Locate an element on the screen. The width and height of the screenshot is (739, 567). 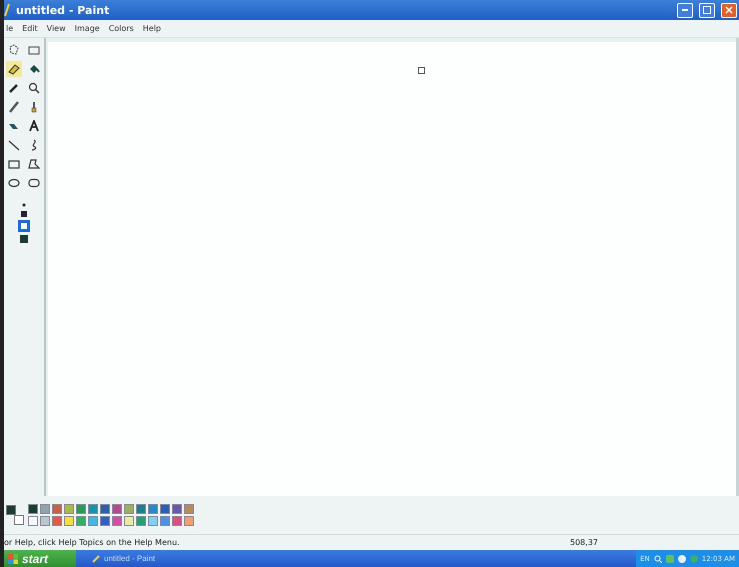
eraser-icon is located at coordinates (14, 69).